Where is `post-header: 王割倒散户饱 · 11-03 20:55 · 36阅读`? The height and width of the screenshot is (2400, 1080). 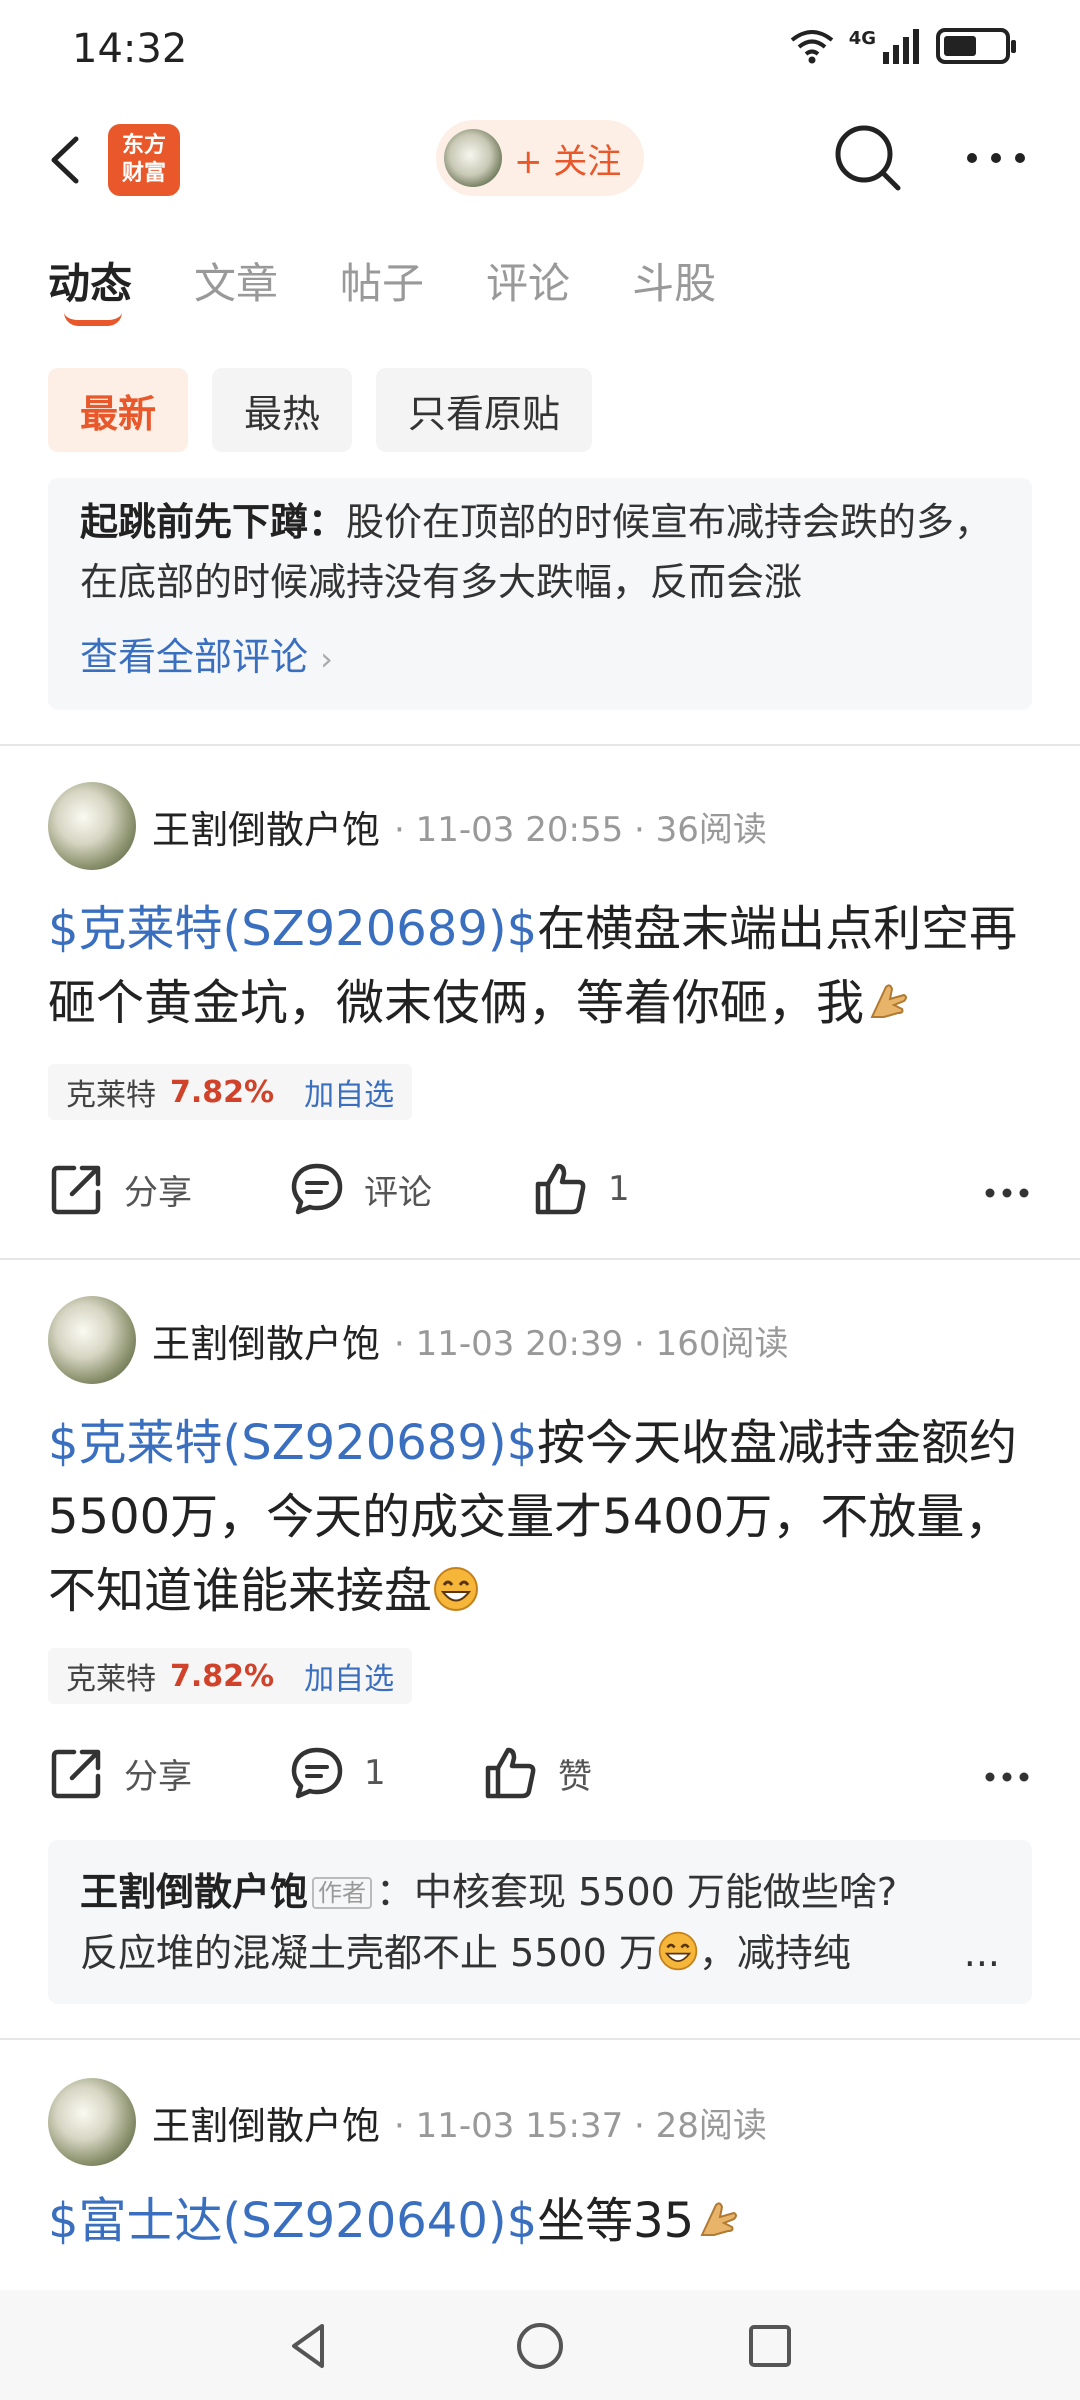 post-header: 王割倒散户饱 · 11-03 20:55 · 36阅读 is located at coordinates (407, 826).